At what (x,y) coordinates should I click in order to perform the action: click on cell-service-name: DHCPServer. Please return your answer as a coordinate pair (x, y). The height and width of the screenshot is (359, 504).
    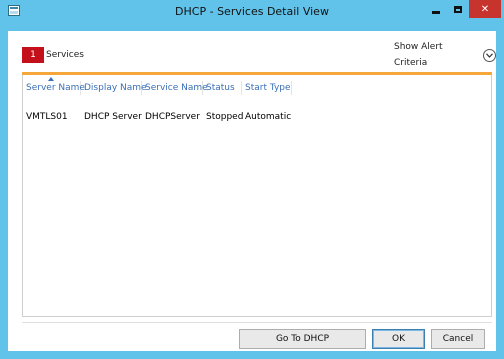
    Looking at the image, I should click on (172, 117).